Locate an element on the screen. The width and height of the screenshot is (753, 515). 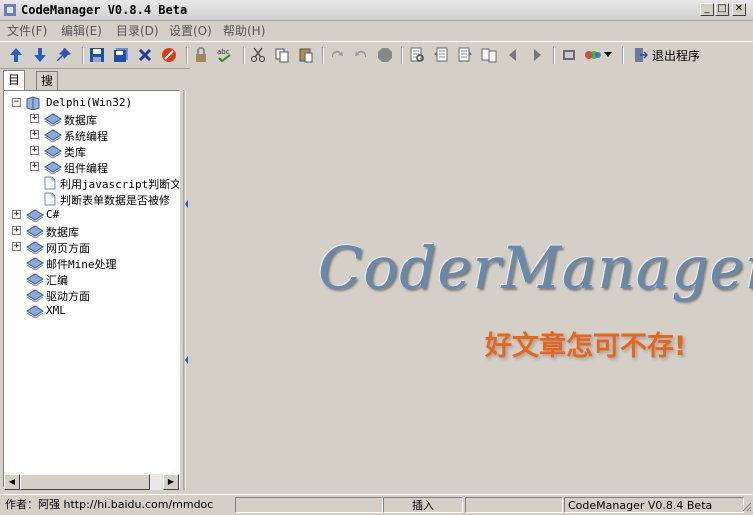
menu-edit: 编辑(E) is located at coordinates (81, 30).